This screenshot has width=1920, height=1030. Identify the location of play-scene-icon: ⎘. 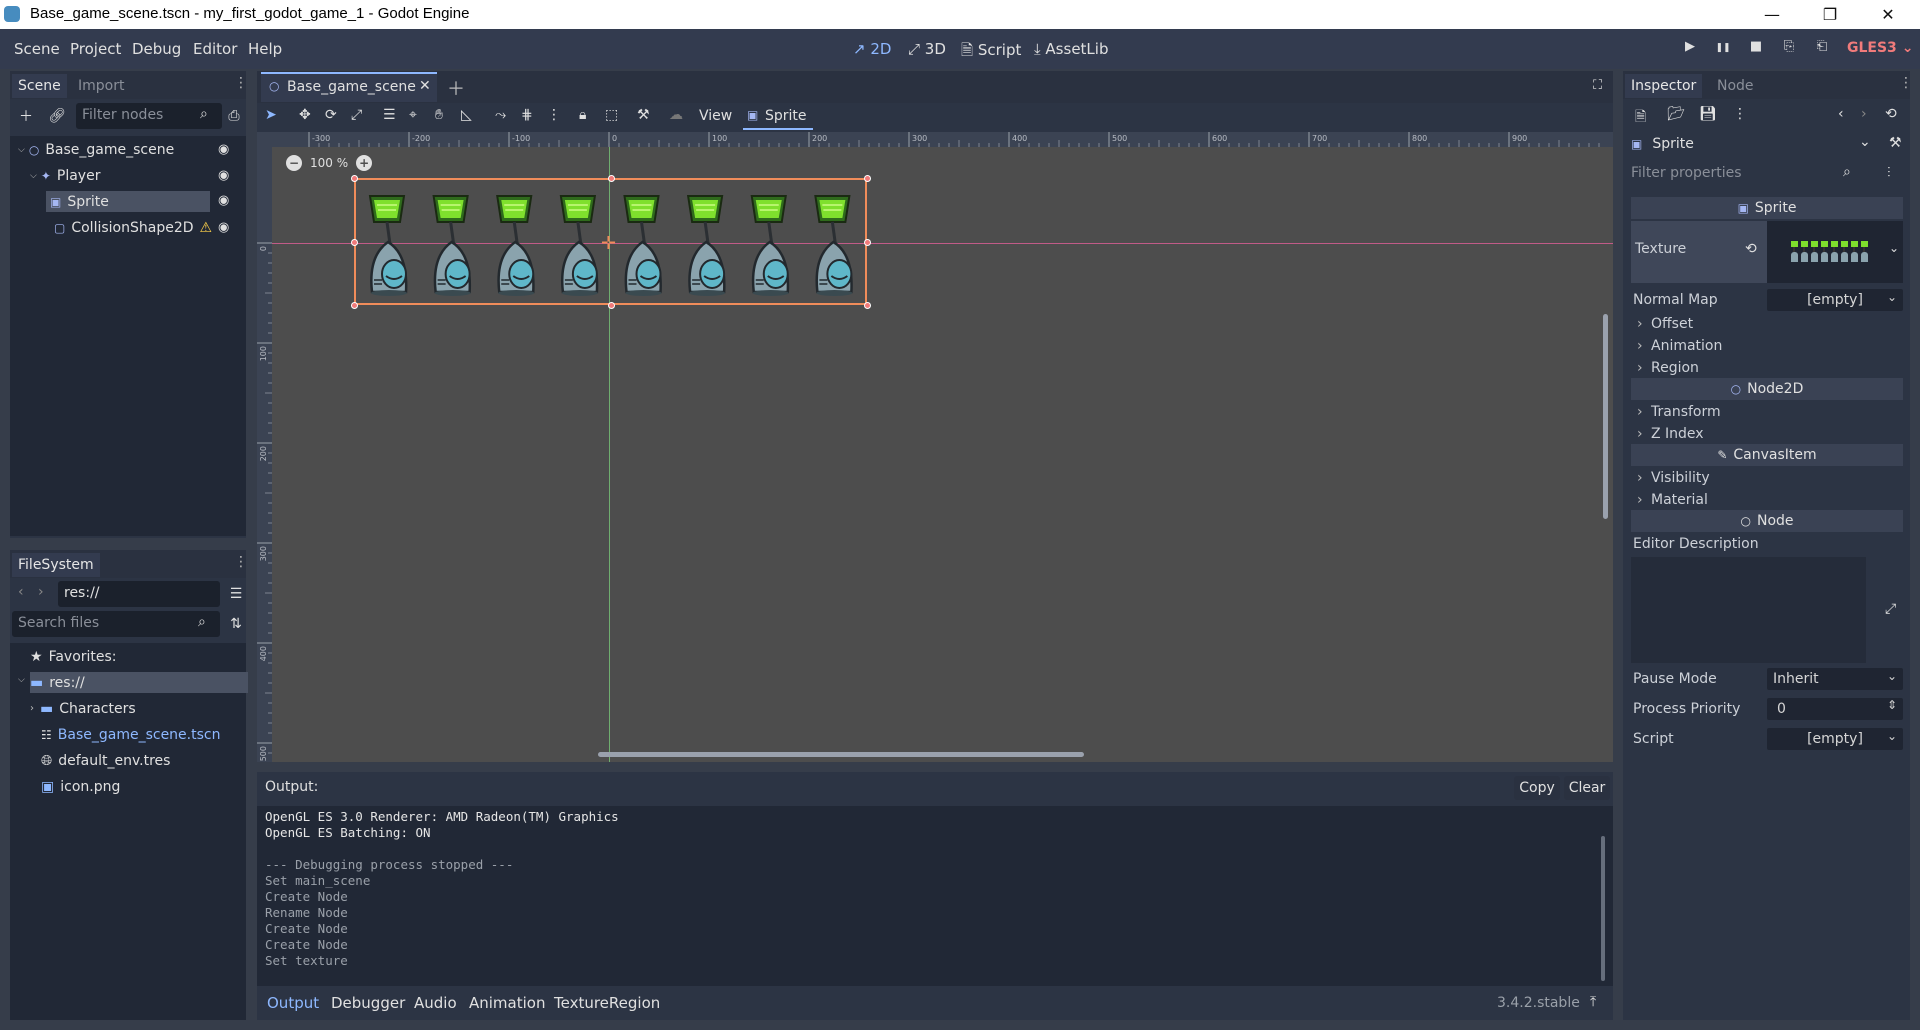
(1789, 49).